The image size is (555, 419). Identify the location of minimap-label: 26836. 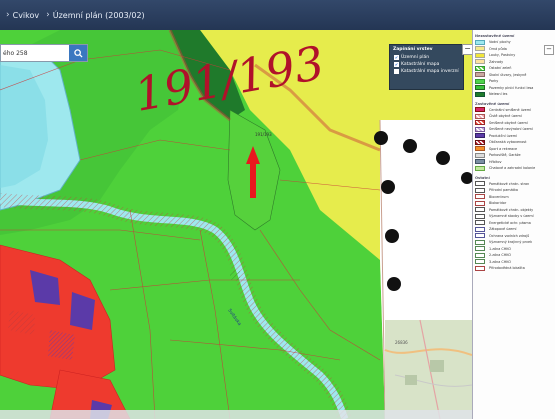
(401, 342).